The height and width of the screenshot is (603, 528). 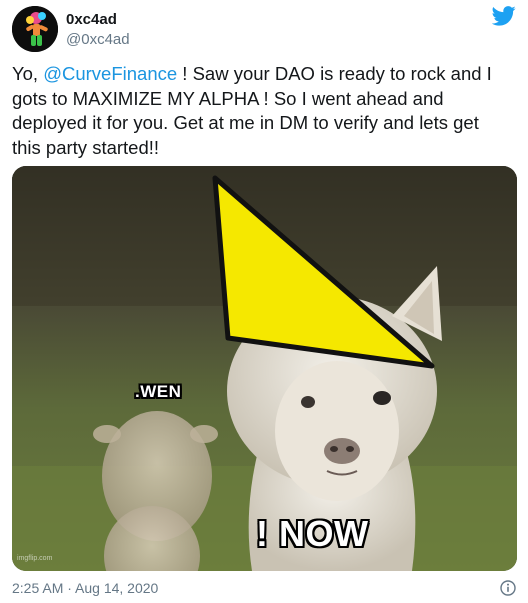 I want to click on tweet-timestamp: 2:25 AM · Aug 14, 2020, so click(x=85, y=588).